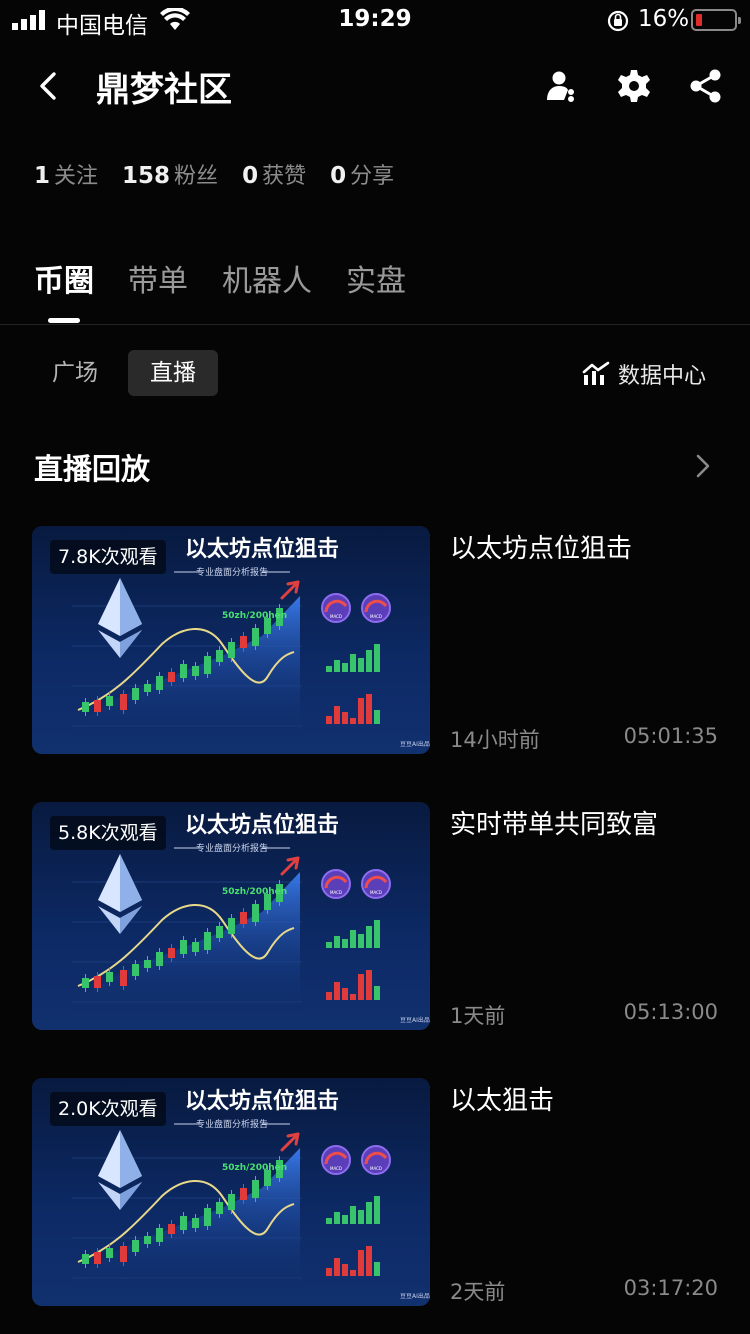  Describe the element at coordinates (502, 1101) in the screenshot. I see `video-title: 以太狙击` at that location.